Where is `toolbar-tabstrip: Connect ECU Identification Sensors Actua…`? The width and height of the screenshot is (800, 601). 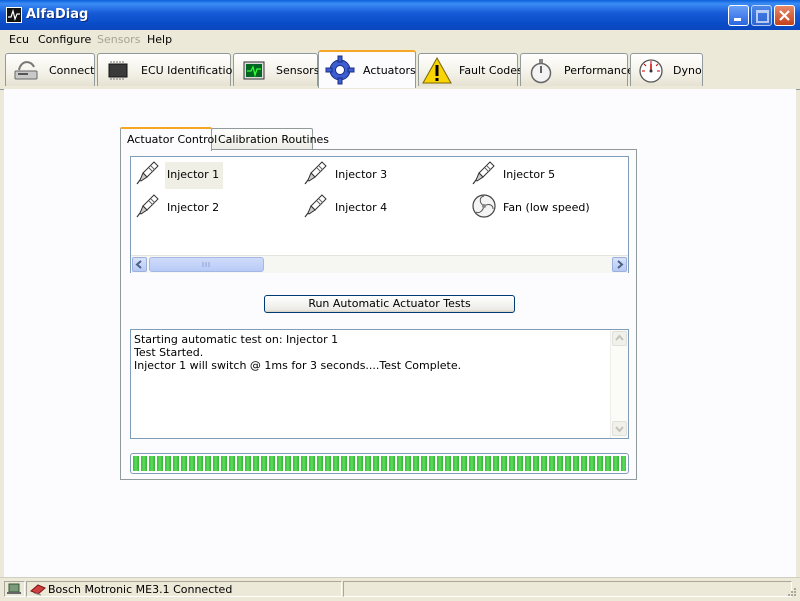 toolbar-tabstrip: Connect ECU Identification Sensors Actua… is located at coordinates (400, 69).